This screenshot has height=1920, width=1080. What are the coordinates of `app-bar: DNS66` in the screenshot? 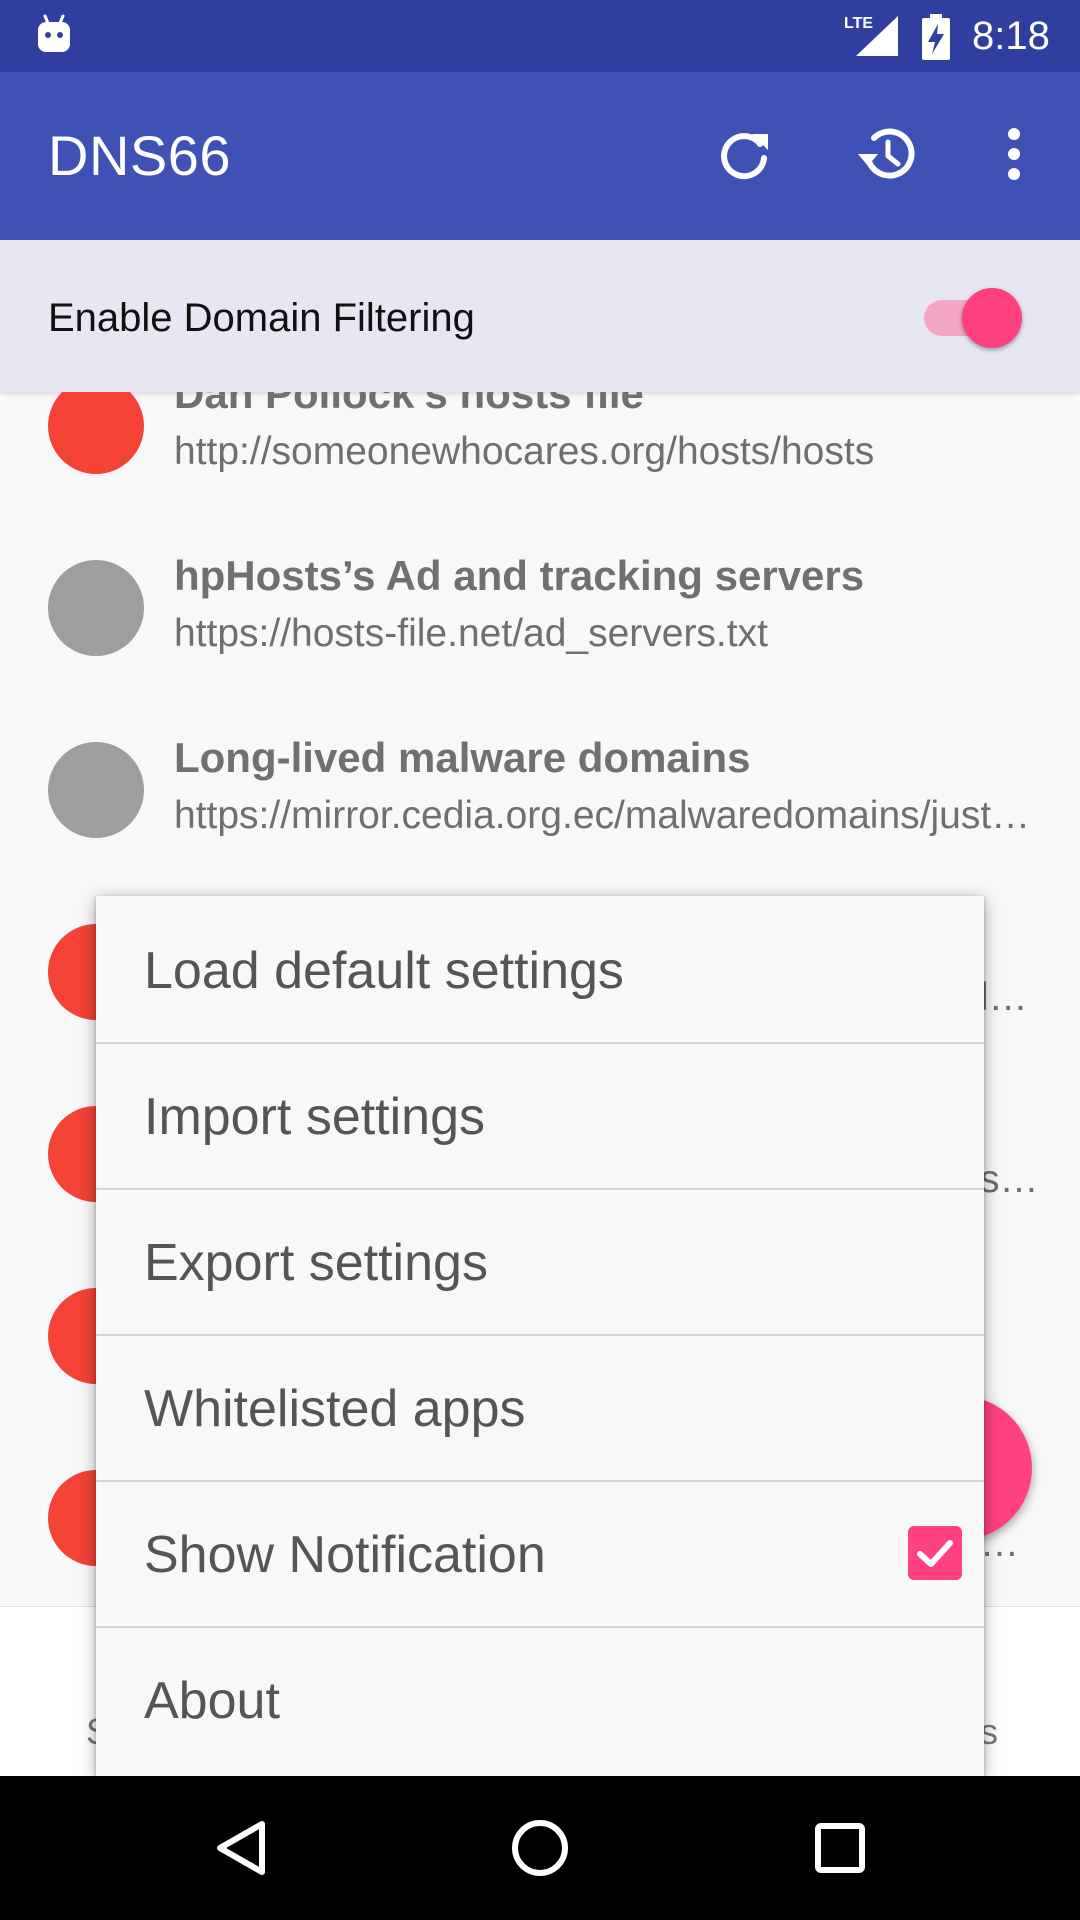 It's located at (540, 156).